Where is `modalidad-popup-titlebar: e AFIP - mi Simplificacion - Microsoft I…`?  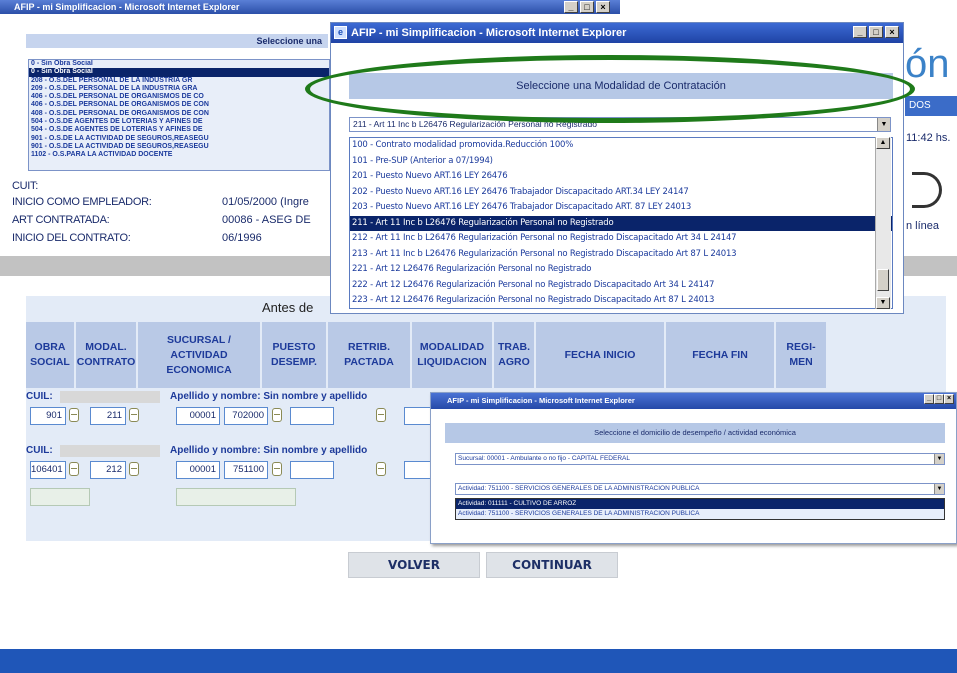 modalidad-popup-titlebar: e AFIP - mi Simplificacion - Microsoft I… is located at coordinates (617, 33).